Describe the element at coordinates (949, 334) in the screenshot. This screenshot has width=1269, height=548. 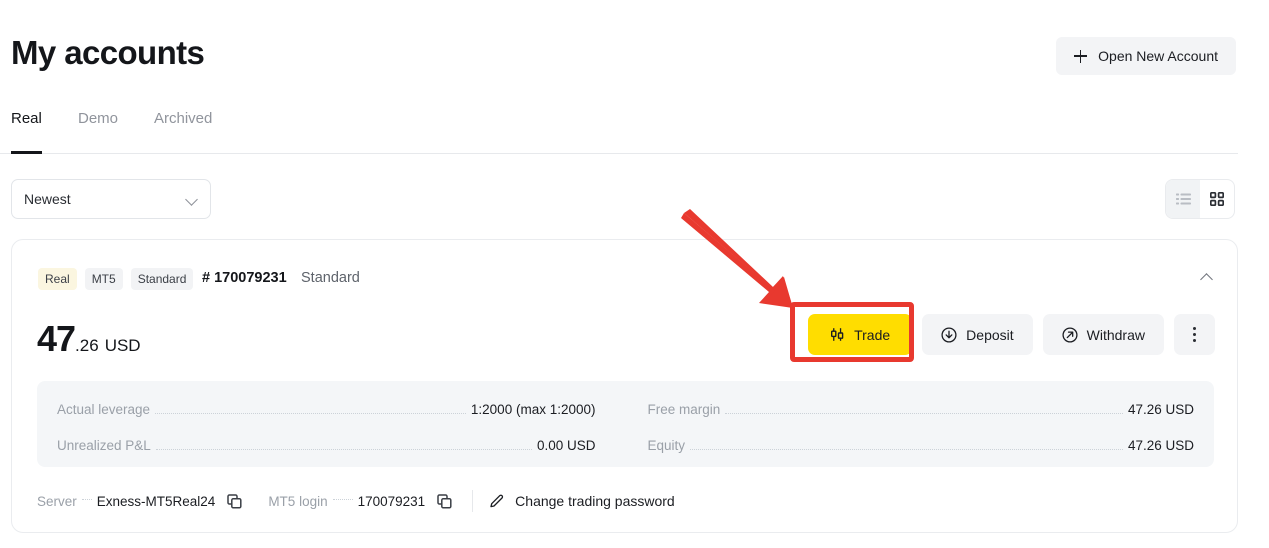
I see `arrow-down-circle-icon` at that location.